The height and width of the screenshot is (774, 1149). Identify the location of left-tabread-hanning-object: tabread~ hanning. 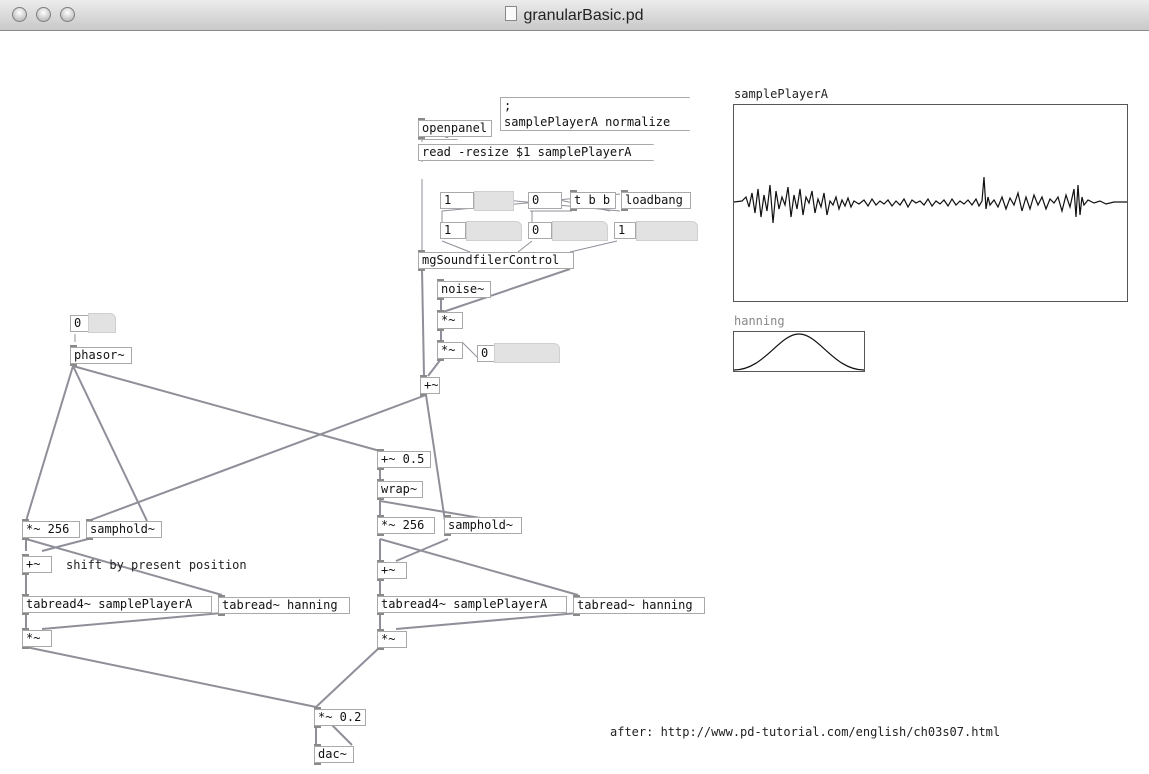
(284, 605).